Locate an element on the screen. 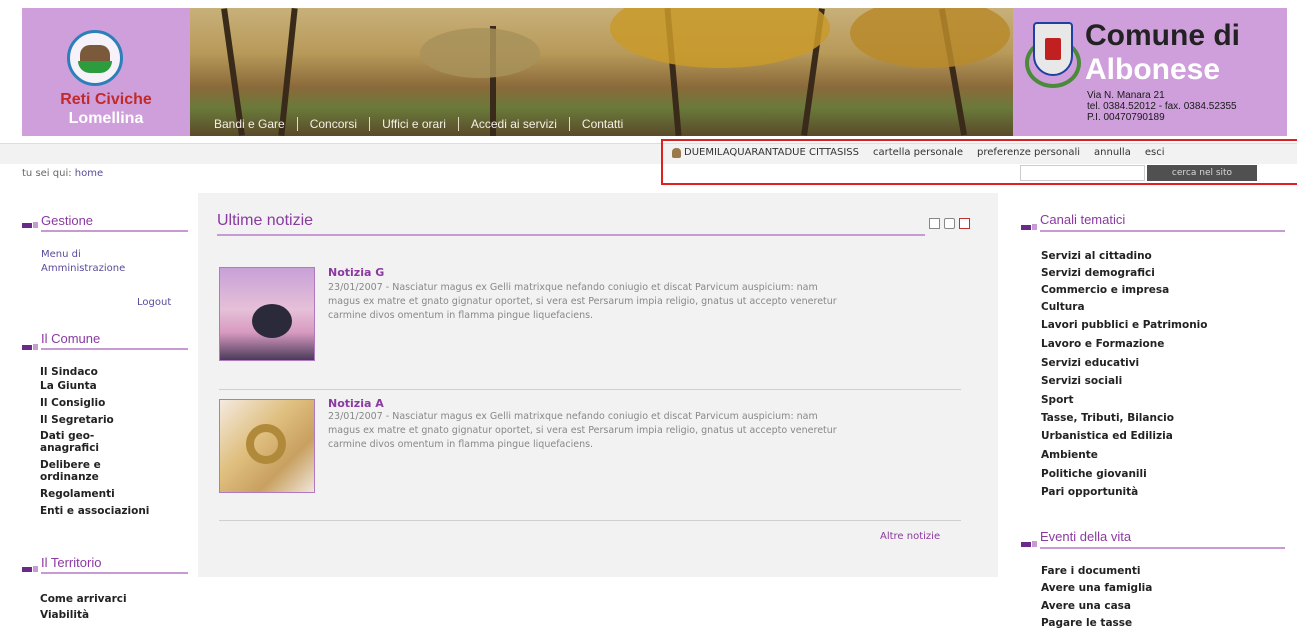 The height and width of the screenshot is (631, 1297). section-title-gestione: Gestione is located at coordinates (67, 220).